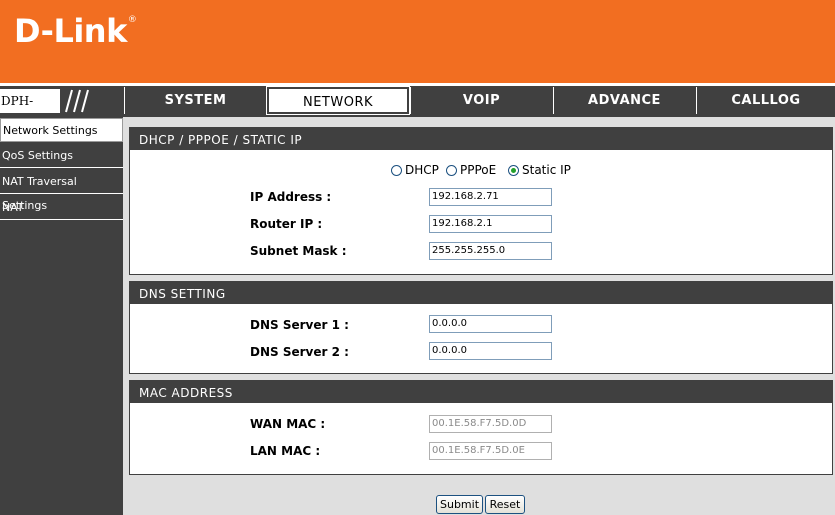  Describe the element at coordinates (30, 110) in the screenshot. I see `model-name: DPH-150S` at that location.